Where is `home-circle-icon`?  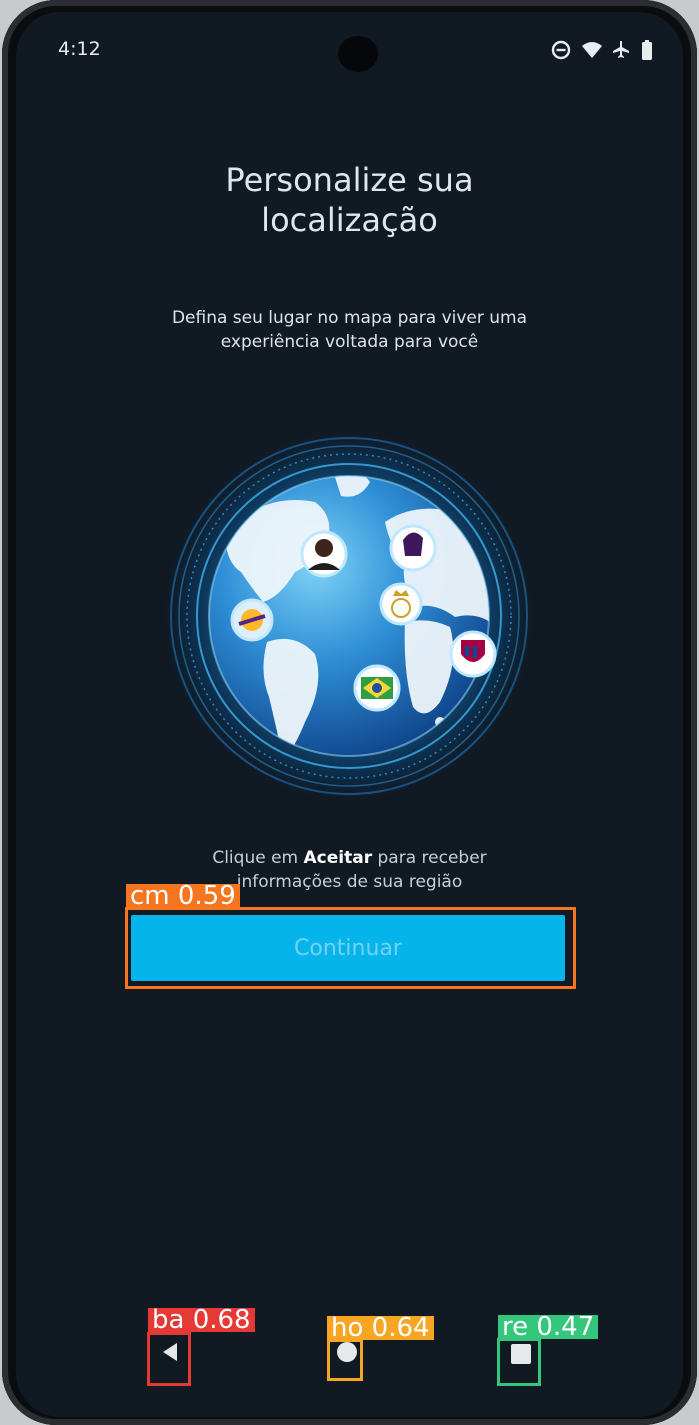
home-circle-icon is located at coordinates (347, 1352).